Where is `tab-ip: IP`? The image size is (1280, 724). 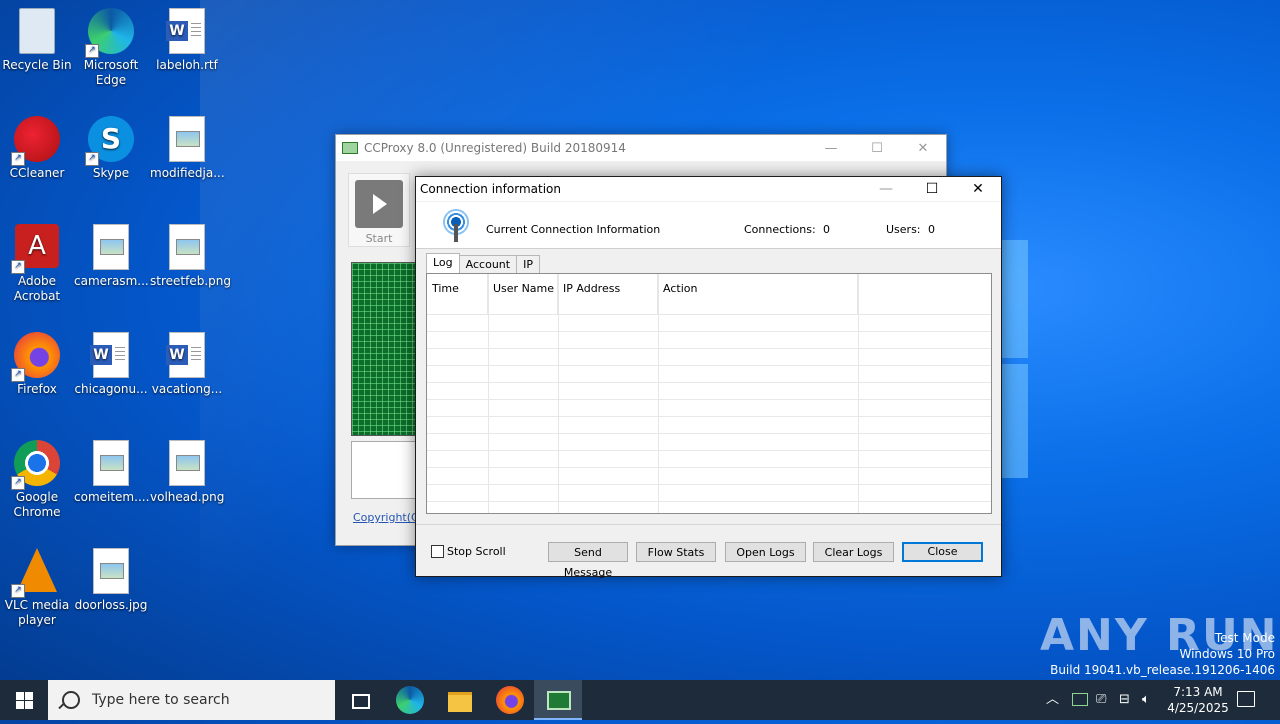 tab-ip: IP is located at coordinates (528, 264).